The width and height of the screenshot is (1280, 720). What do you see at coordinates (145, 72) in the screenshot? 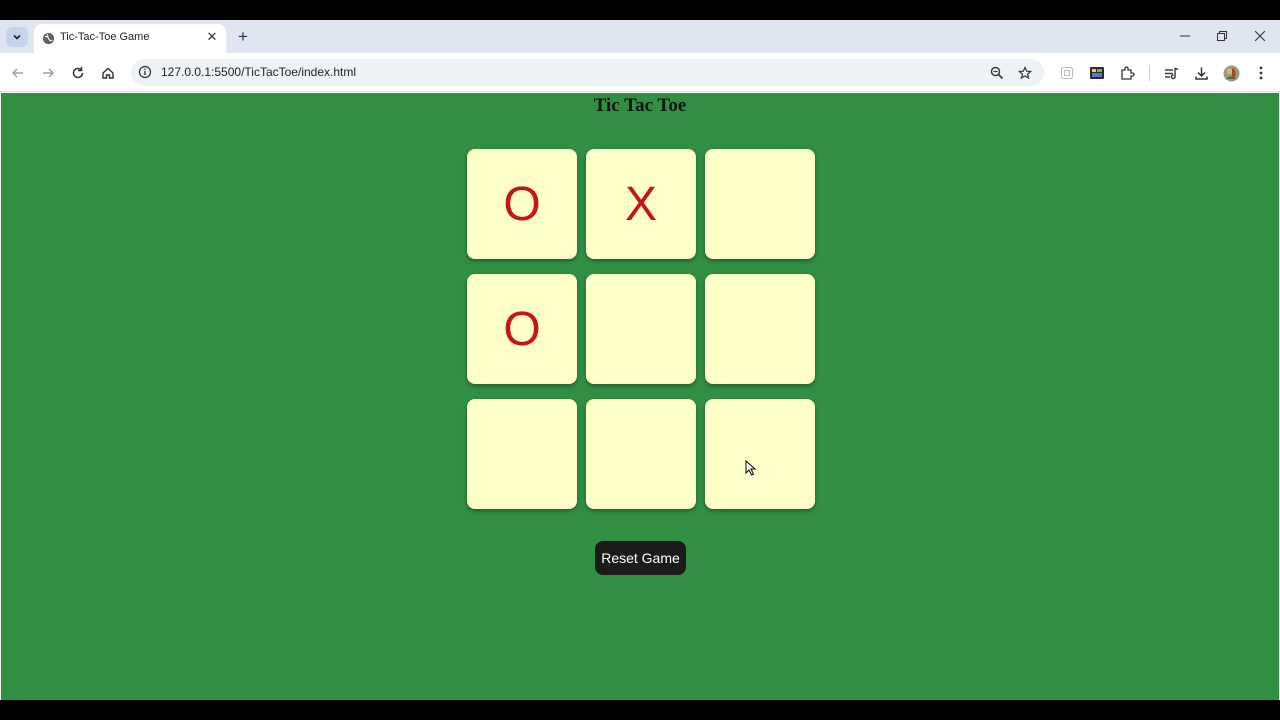
I see `info-icon` at bounding box center [145, 72].